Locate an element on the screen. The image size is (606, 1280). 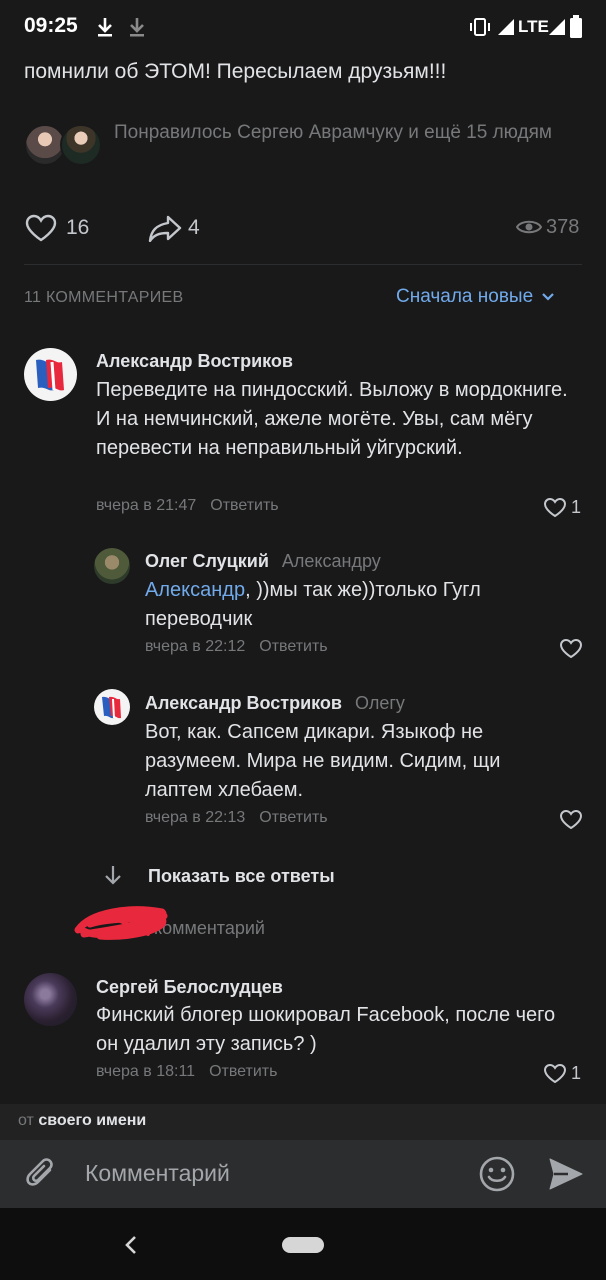
comment-time: вчера в 22:12 is located at coordinates (195, 646).